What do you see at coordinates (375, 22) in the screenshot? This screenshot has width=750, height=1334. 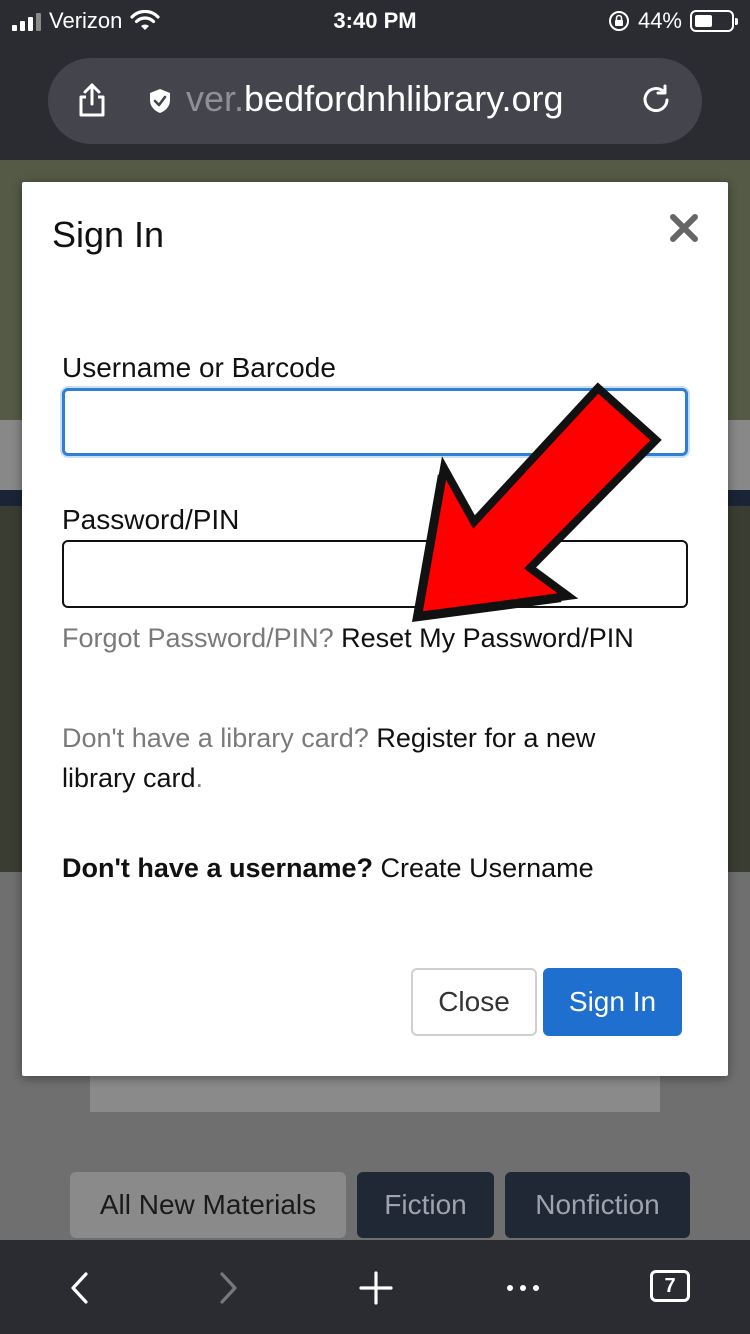 I see `status-bar: Verizon 3:40 PM 44%` at bounding box center [375, 22].